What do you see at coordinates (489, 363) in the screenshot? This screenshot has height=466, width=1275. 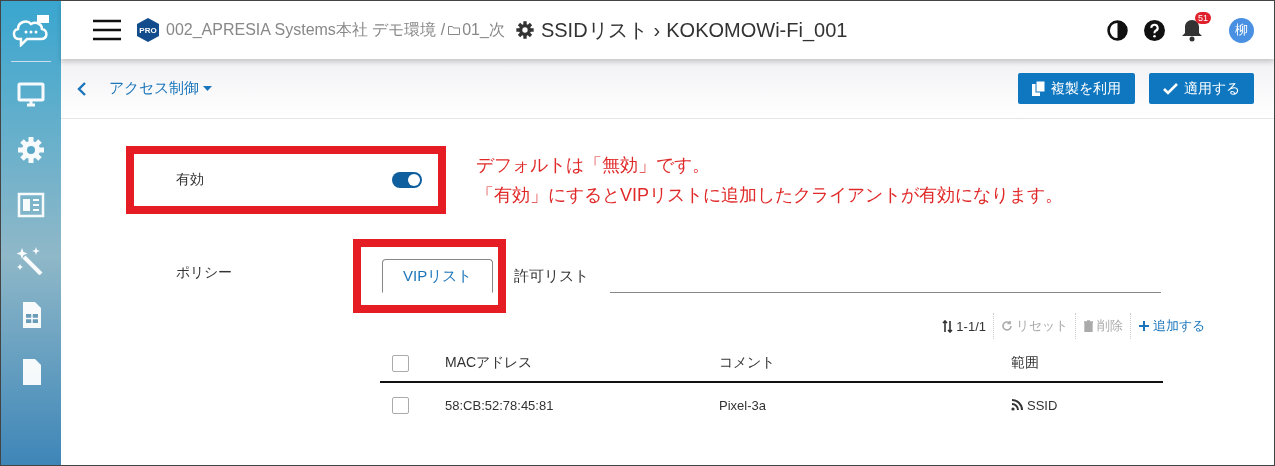 I see `column-header: MACアドレス` at bounding box center [489, 363].